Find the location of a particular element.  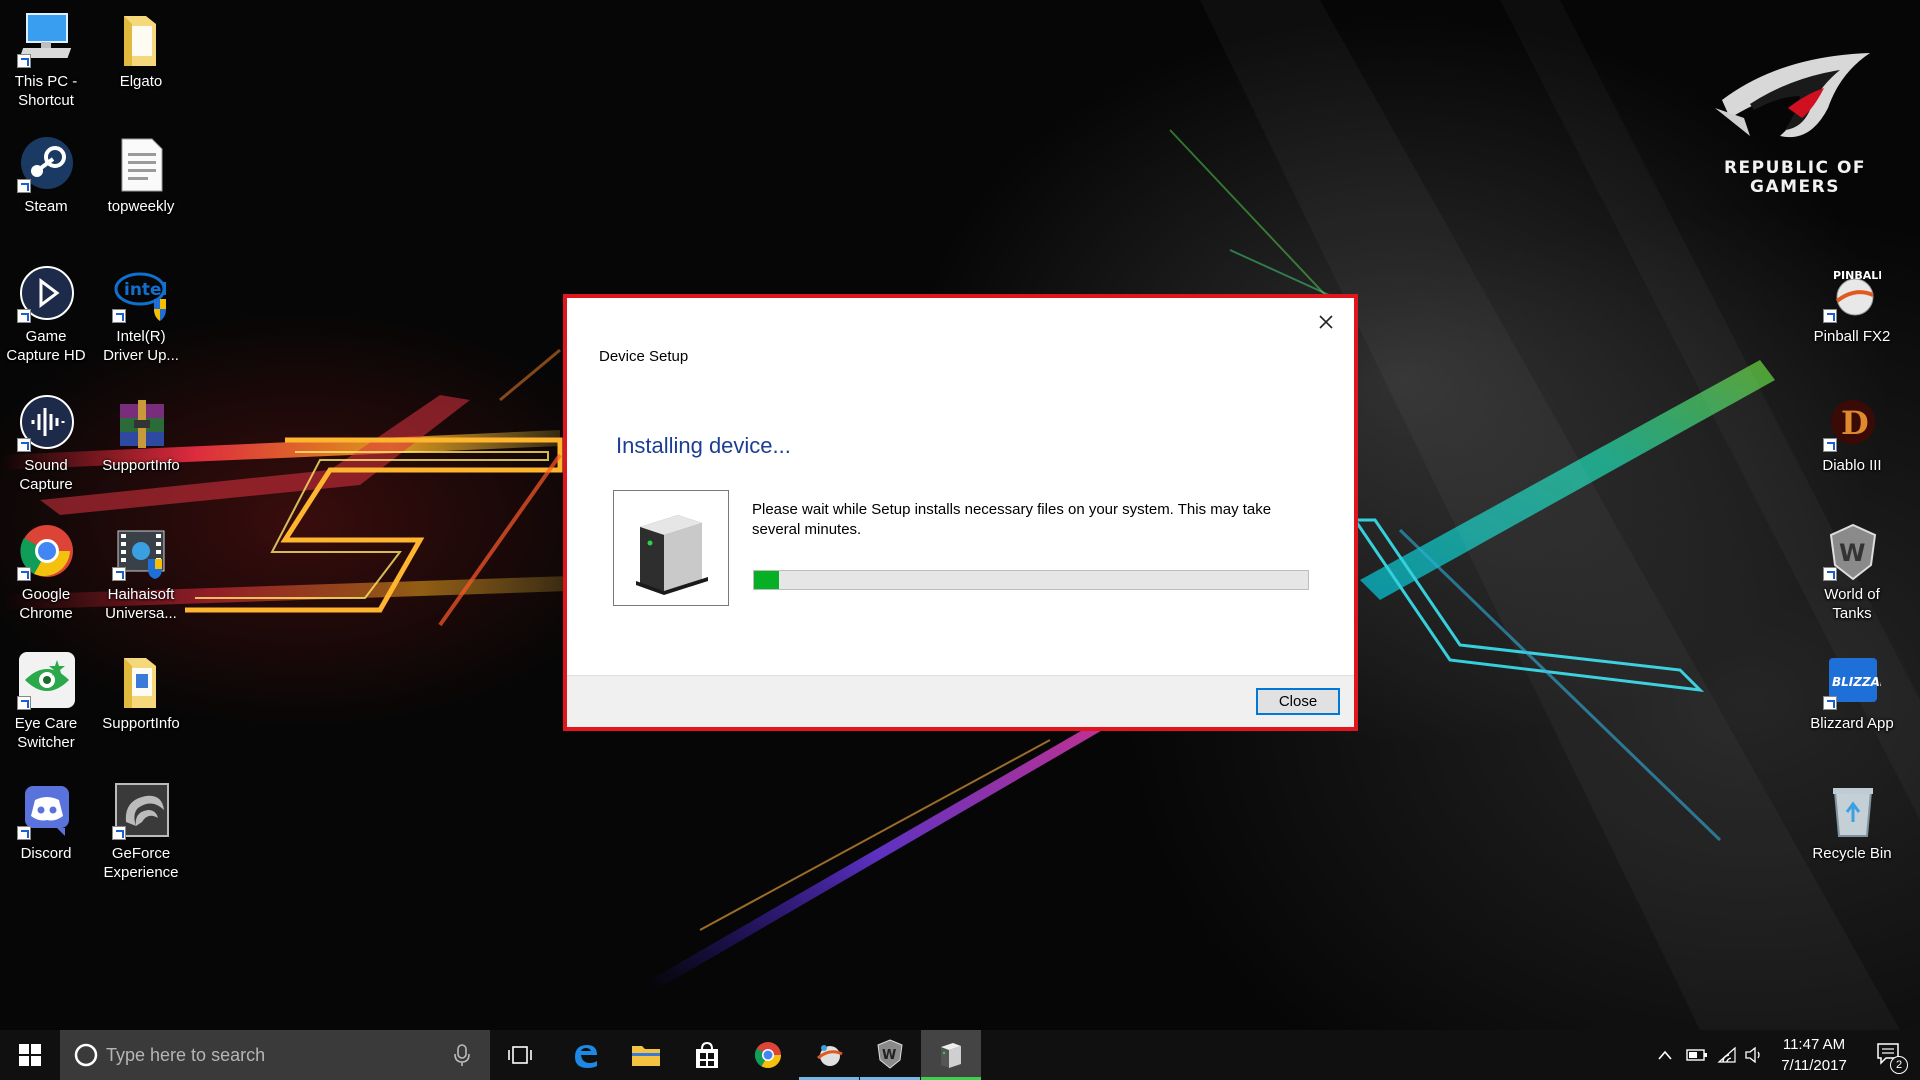

winrar-icon is located at coordinates (141, 423).